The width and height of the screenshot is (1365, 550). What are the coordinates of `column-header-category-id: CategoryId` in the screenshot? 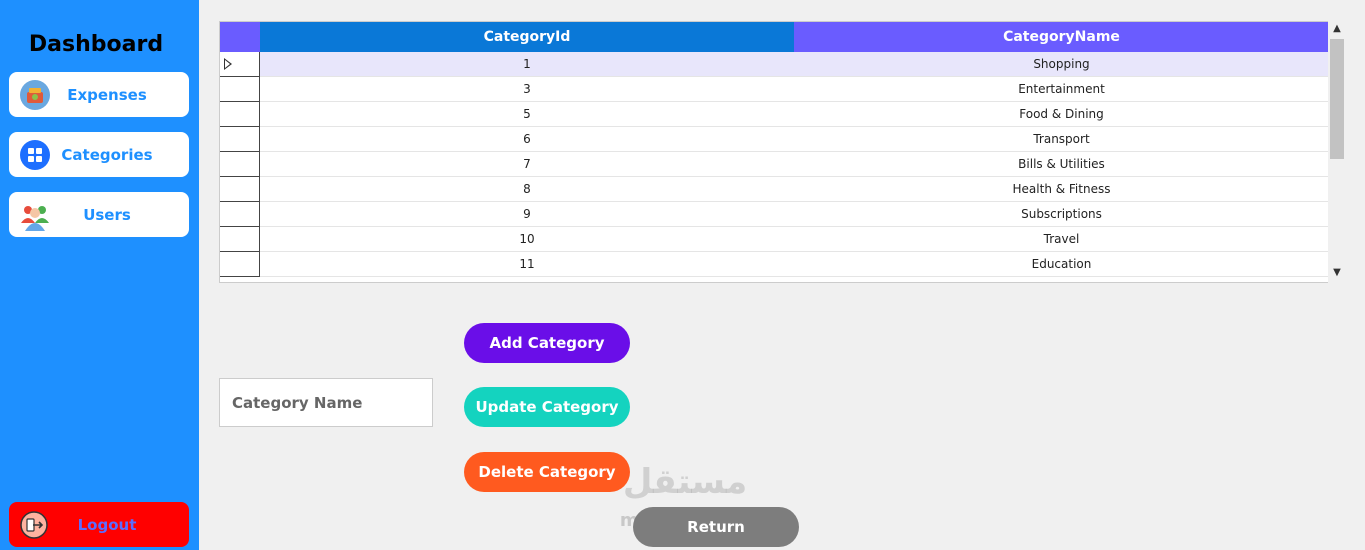 It's located at (527, 37).